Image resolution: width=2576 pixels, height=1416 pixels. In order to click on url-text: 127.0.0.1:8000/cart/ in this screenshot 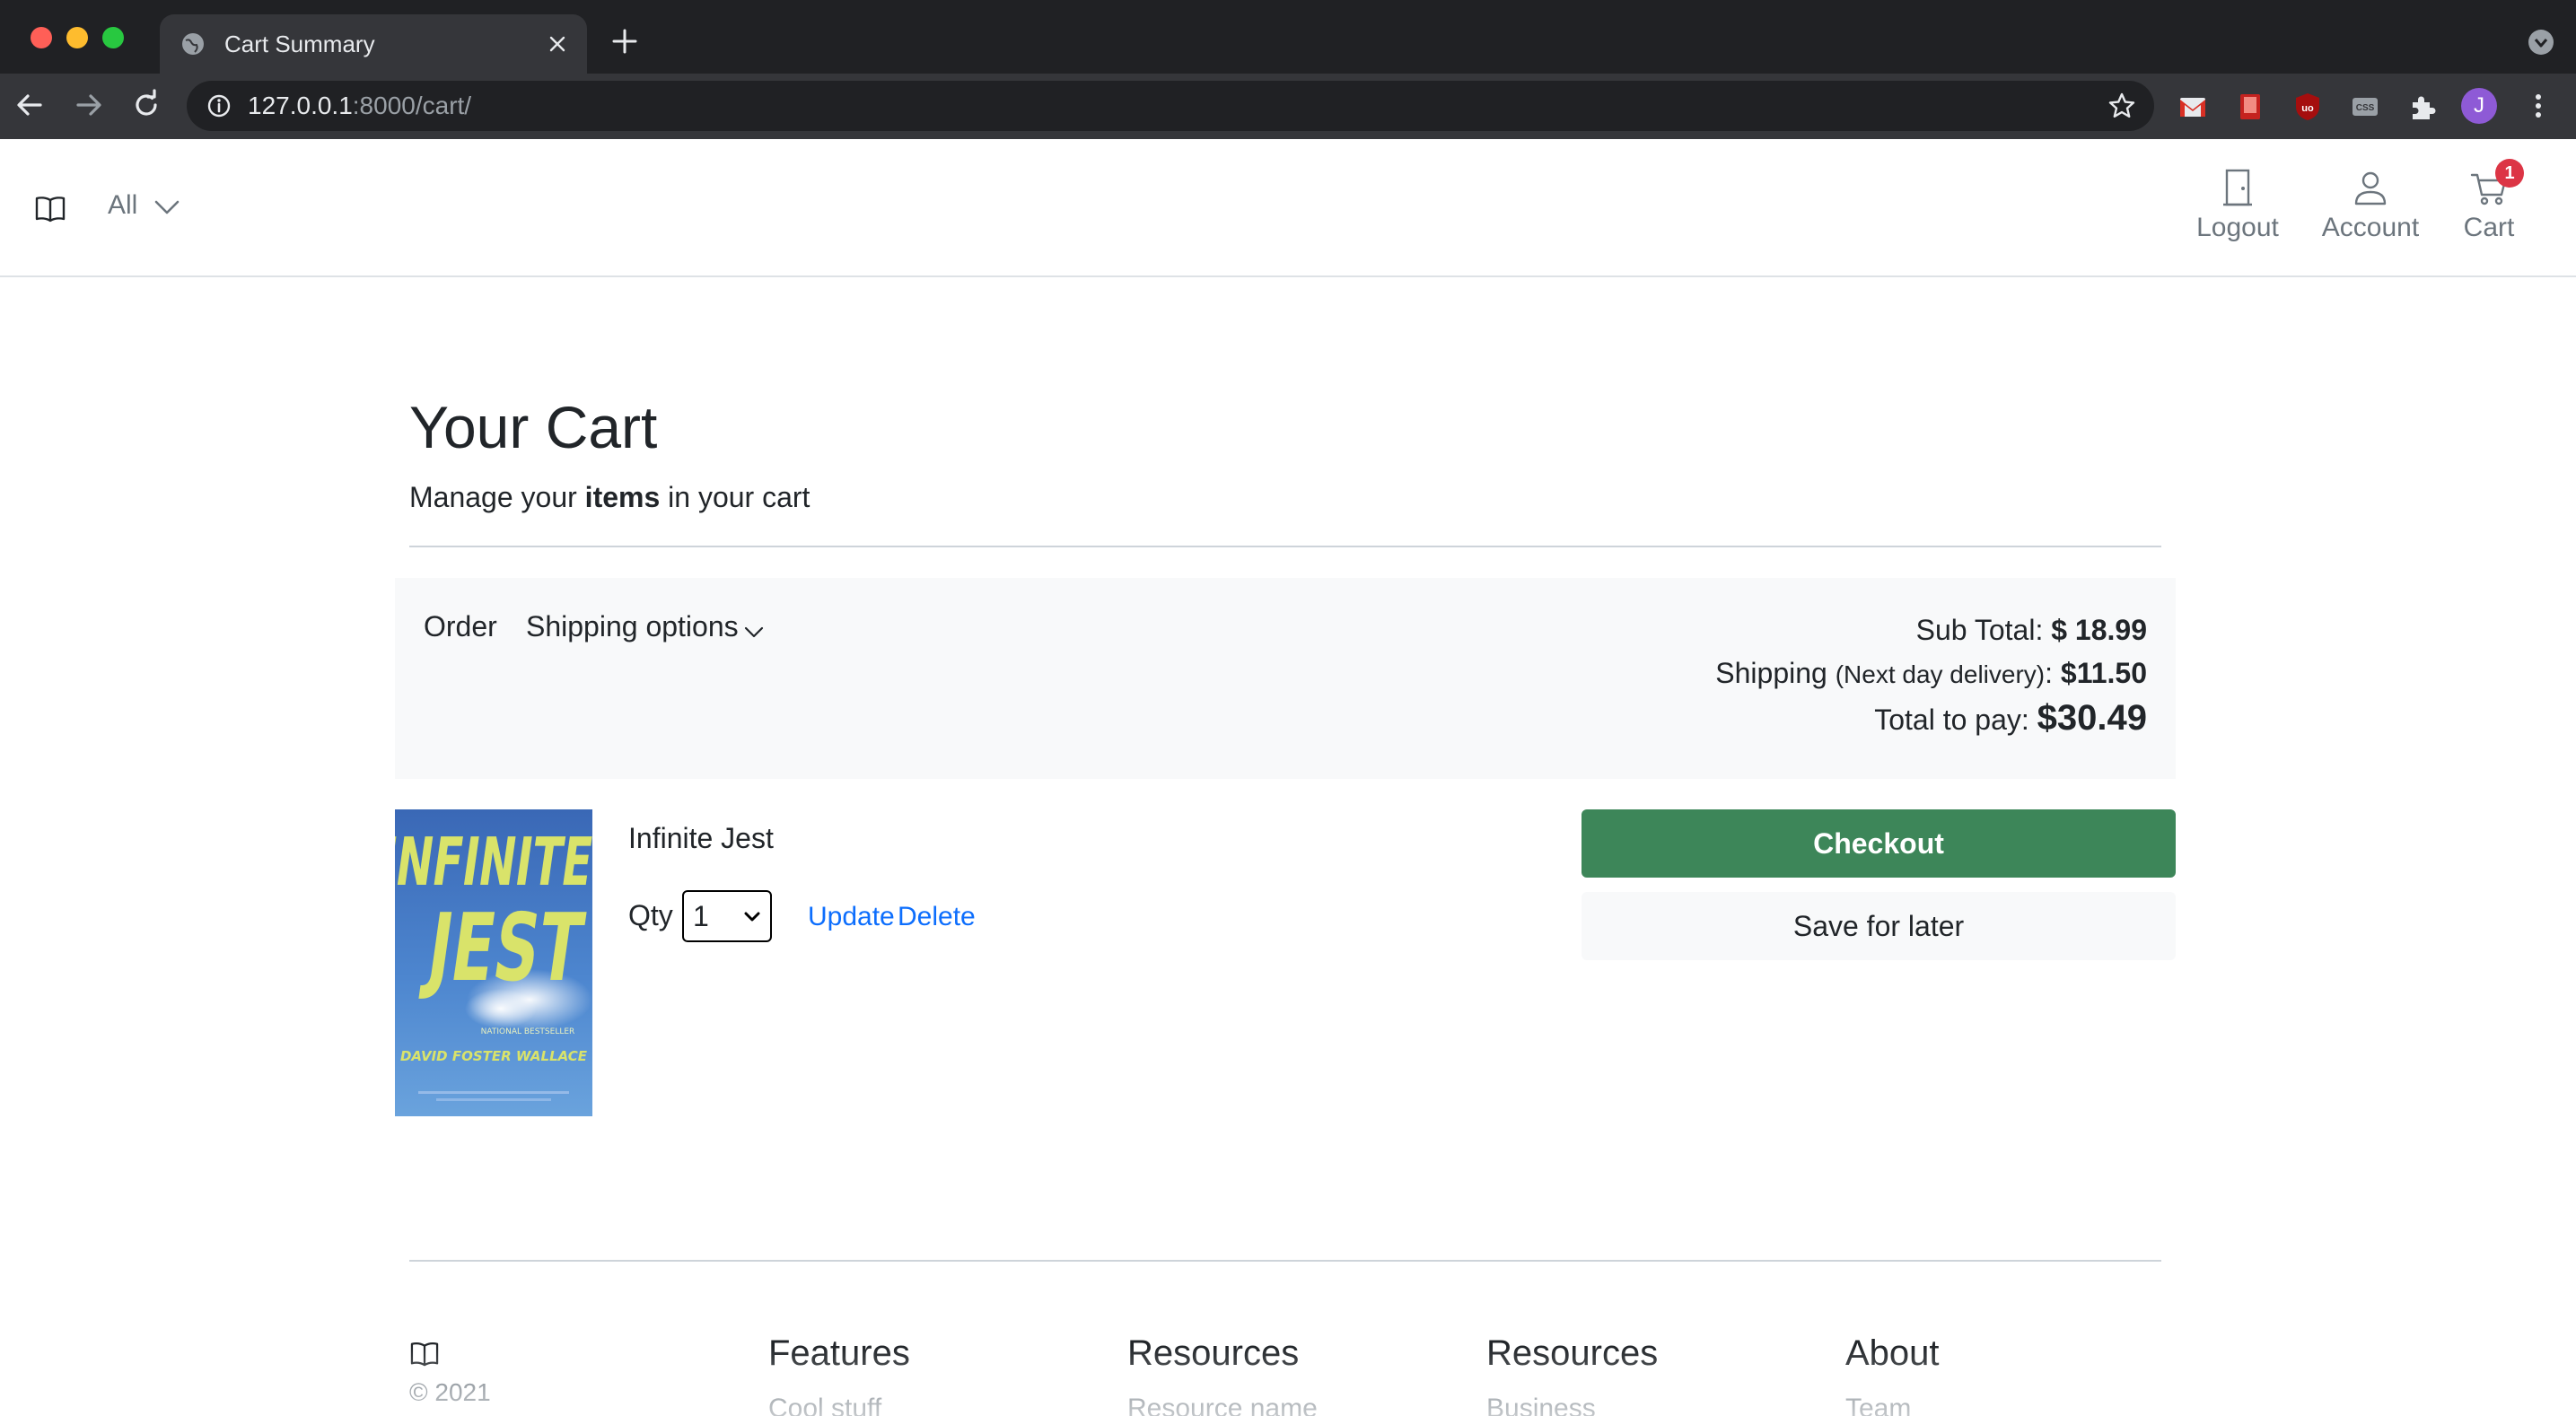, I will do `click(359, 105)`.